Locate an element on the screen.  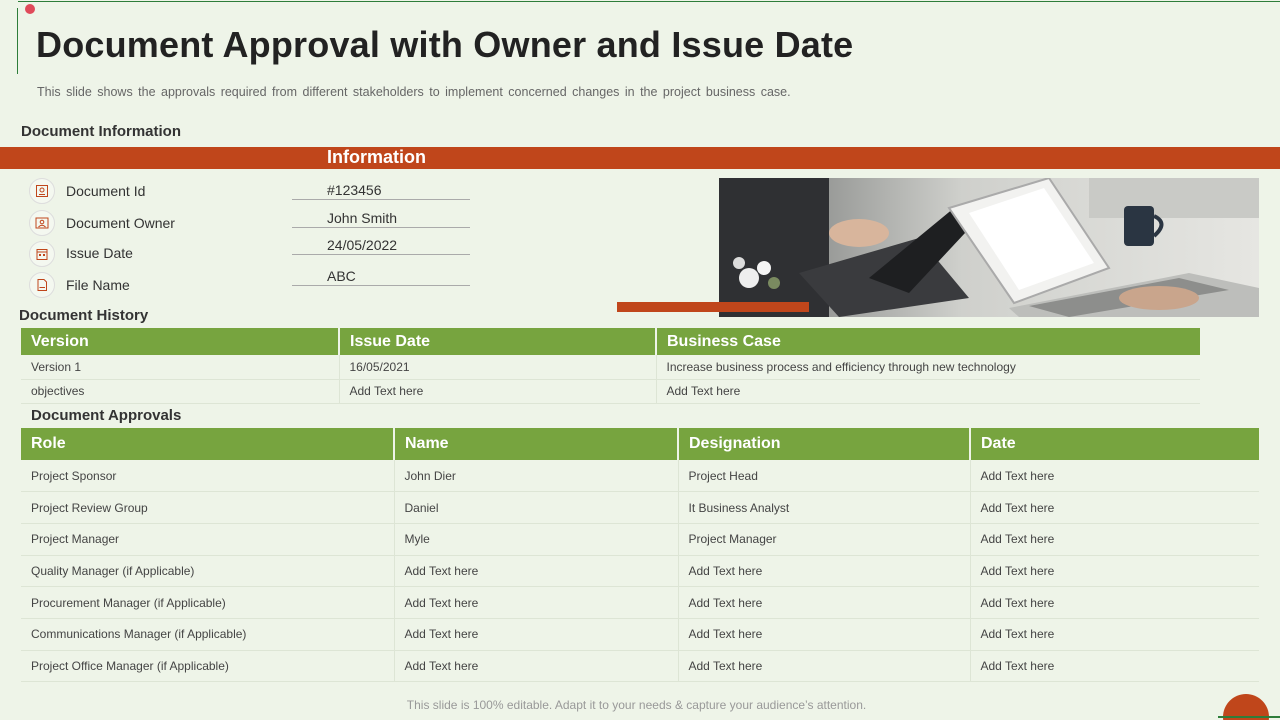
document-history-heading: Document History is located at coordinates (84, 315).